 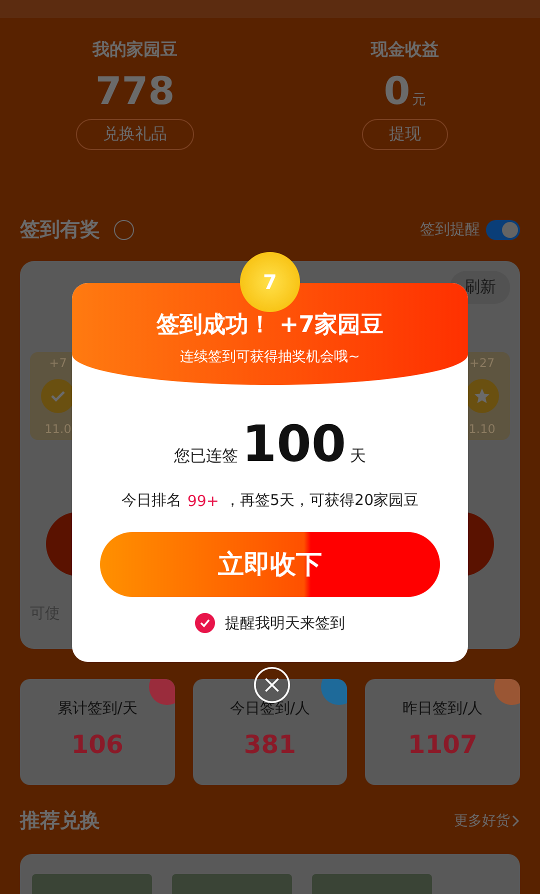 I want to click on remind-label: 提醒我明天来签到, so click(x=285, y=623).